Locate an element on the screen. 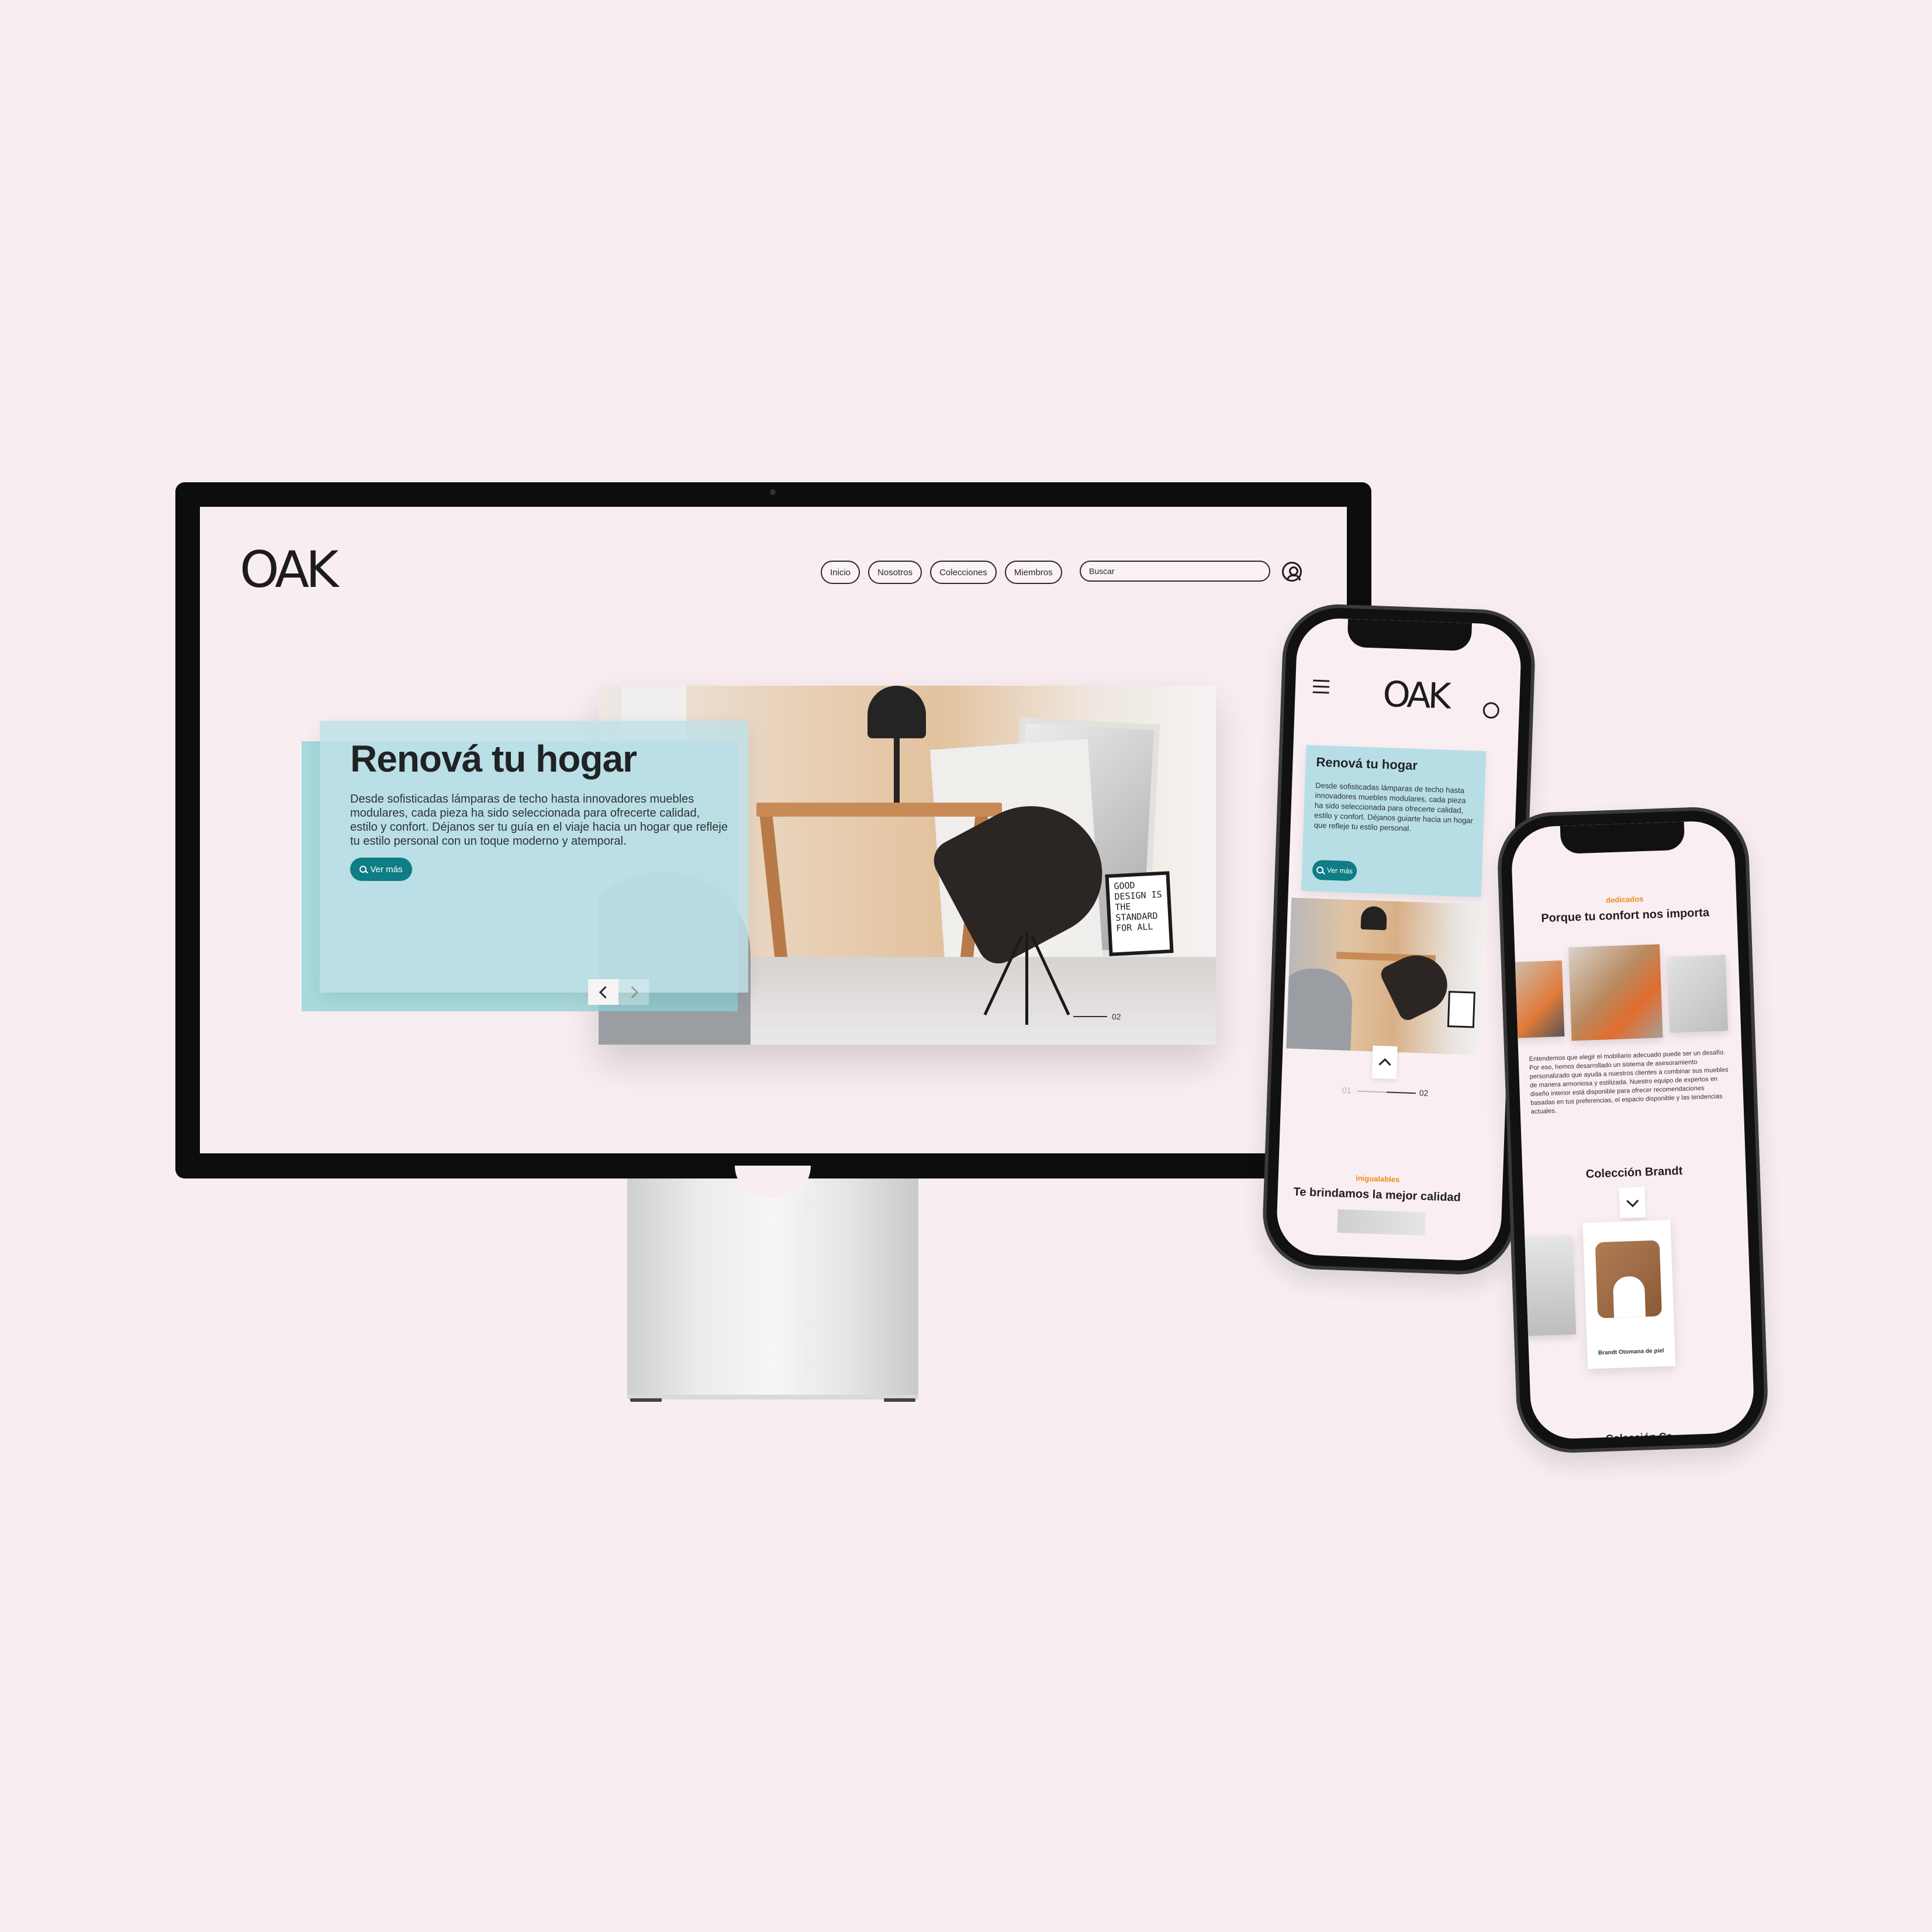 The image size is (1932, 1932). hero-image is located at coordinates (1386, 976).